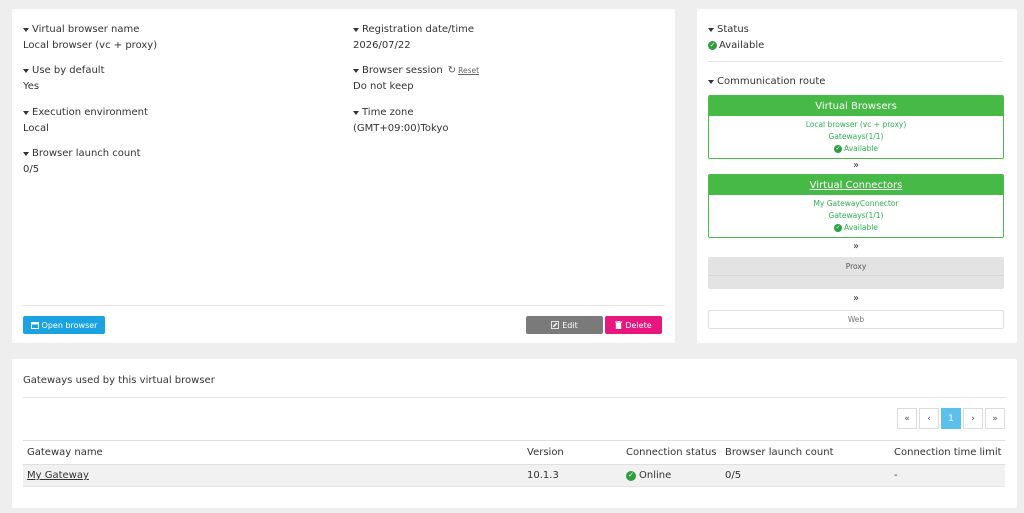 This screenshot has width=1024, height=513. Describe the element at coordinates (907, 418) in the screenshot. I see `first-page-button: «` at that location.